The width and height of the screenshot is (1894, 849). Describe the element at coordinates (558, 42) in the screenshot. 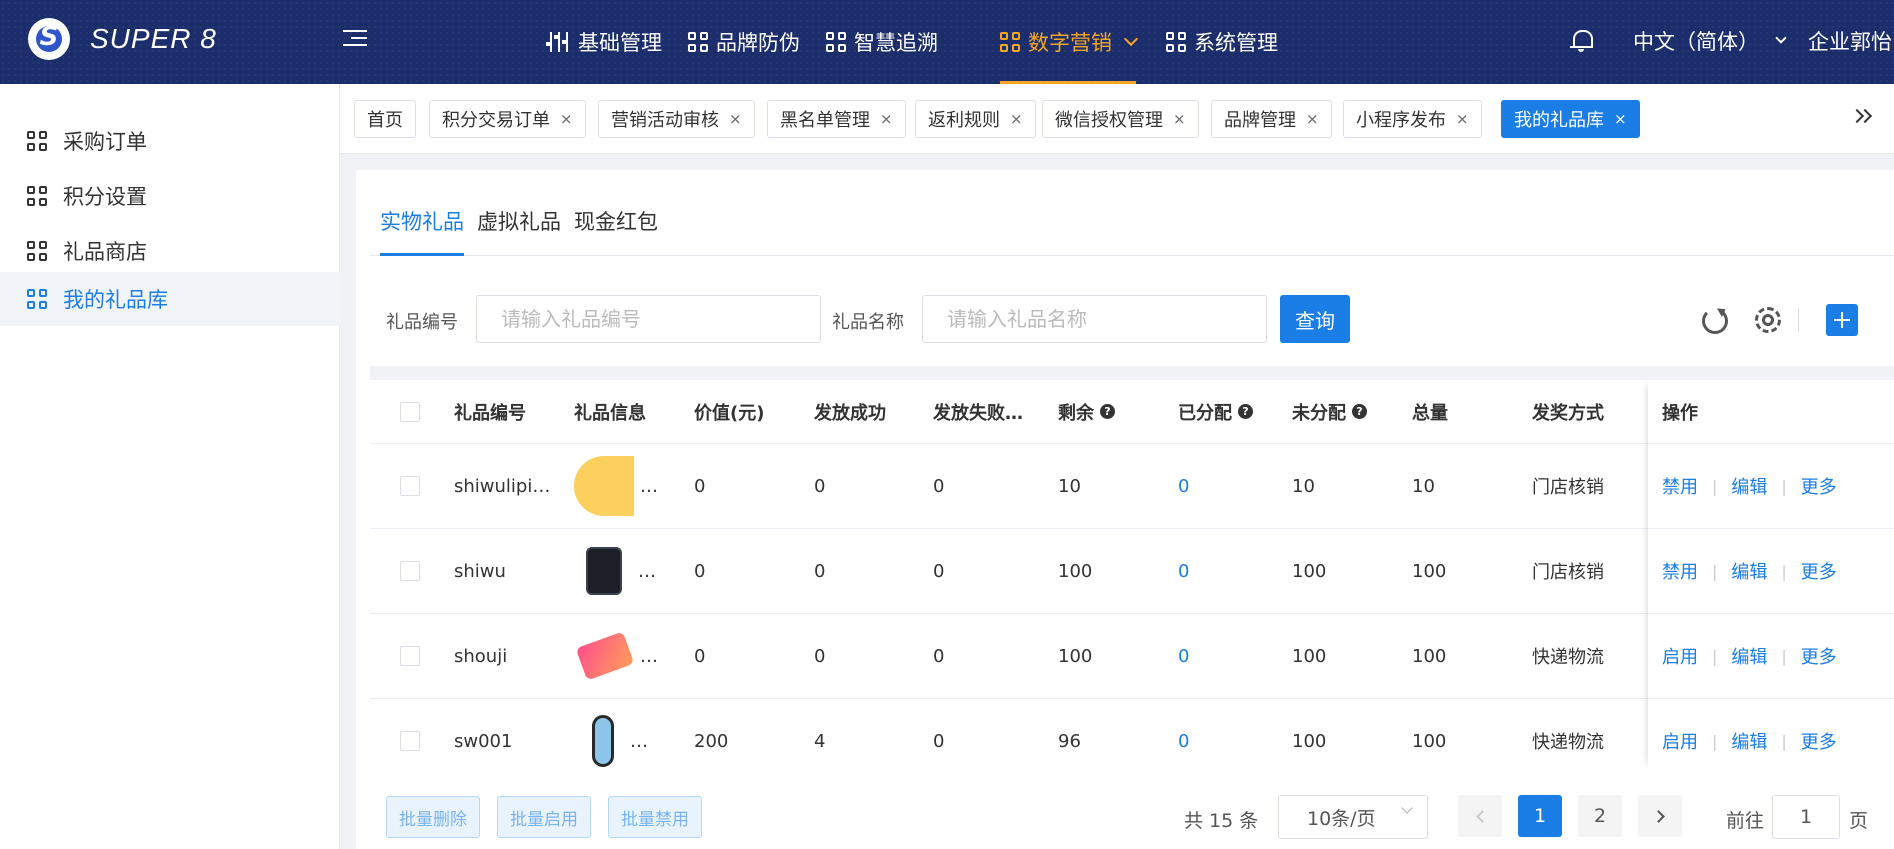

I see `sliders-icon` at that location.